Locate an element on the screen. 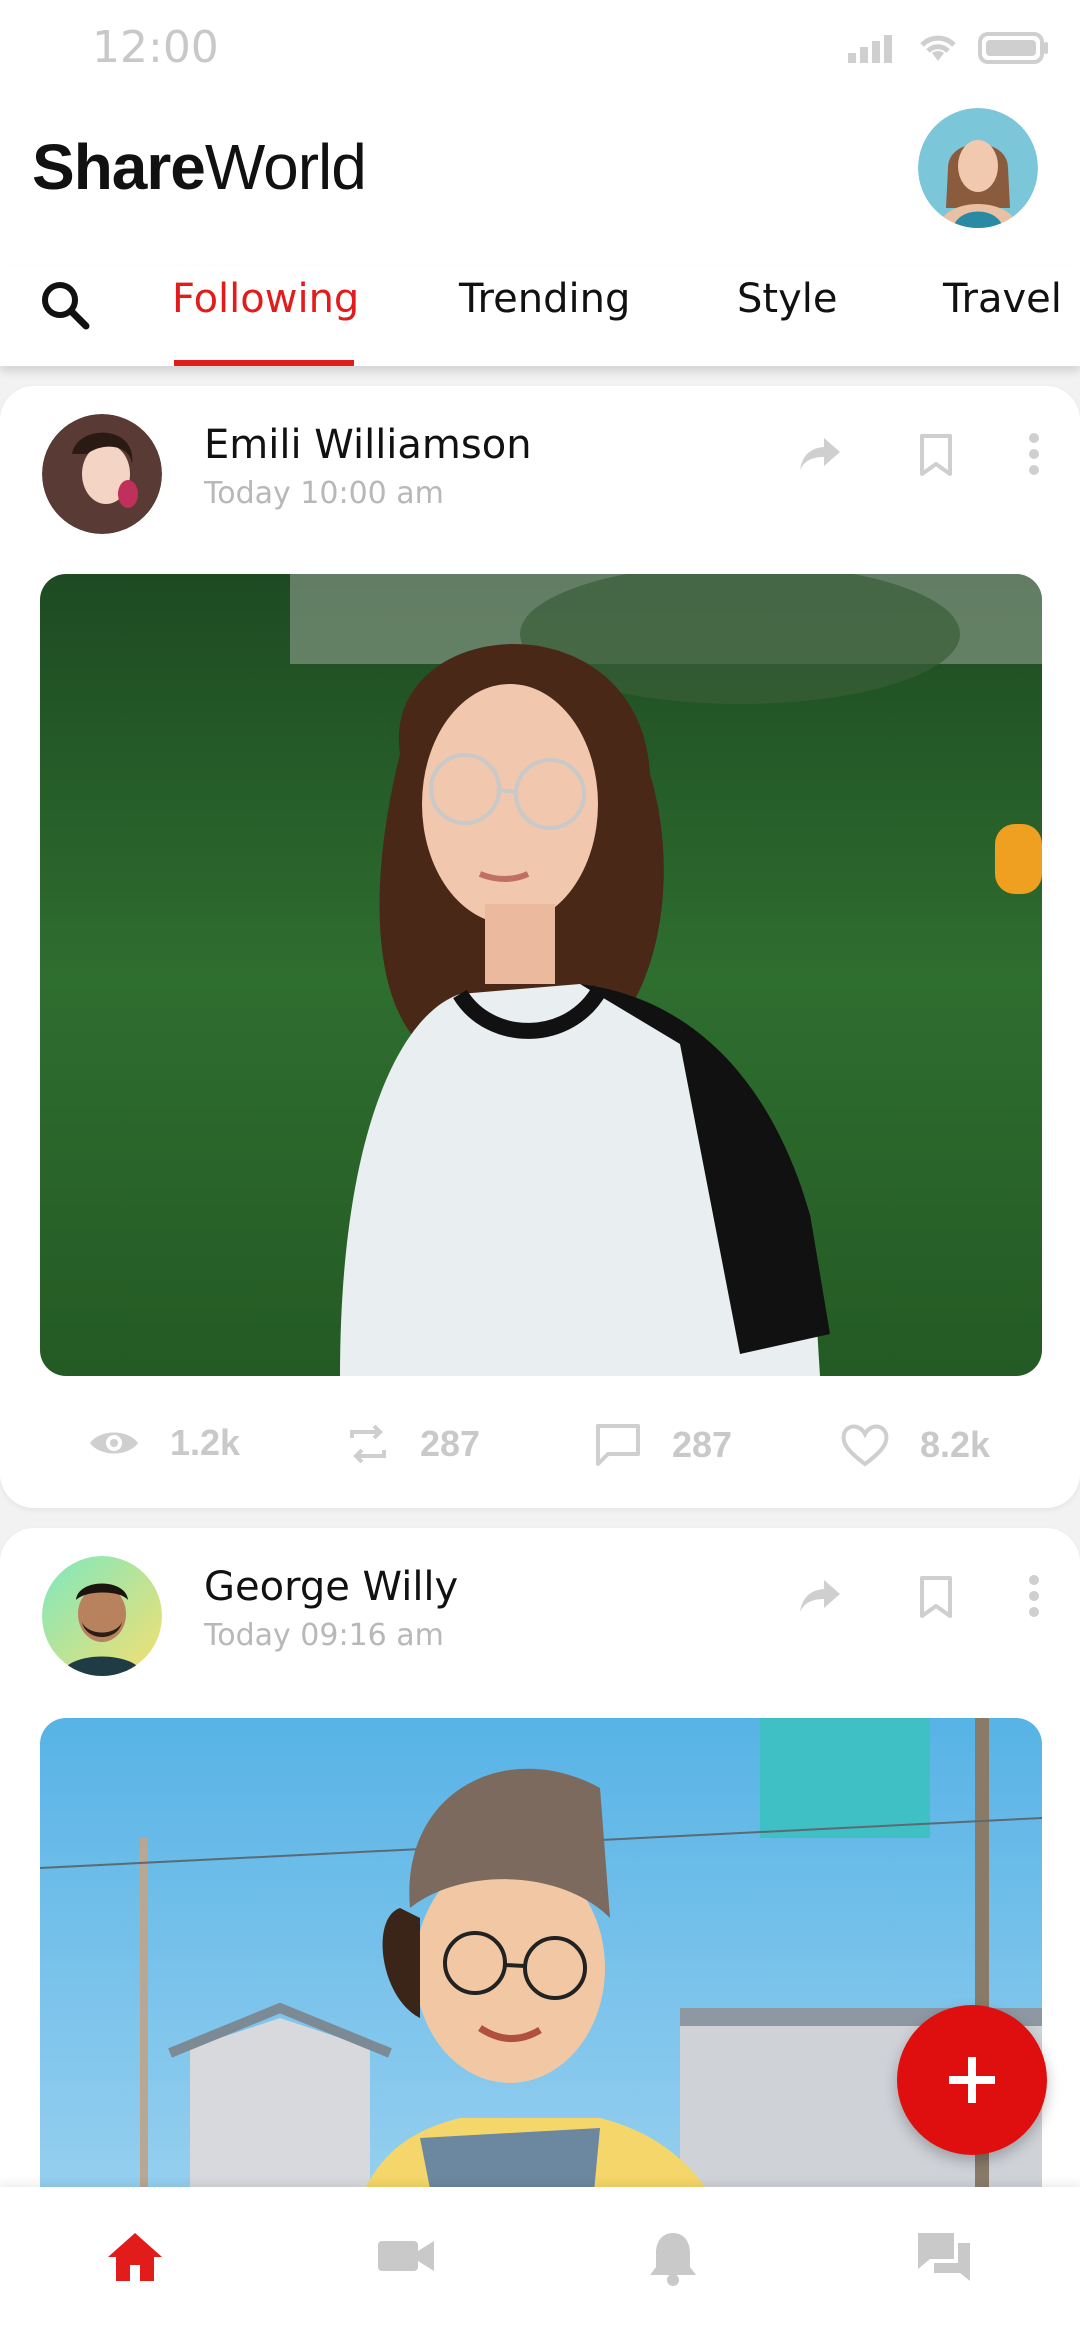 The image size is (1080, 2340). comments-count: 287 is located at coordinates (702, 1444).